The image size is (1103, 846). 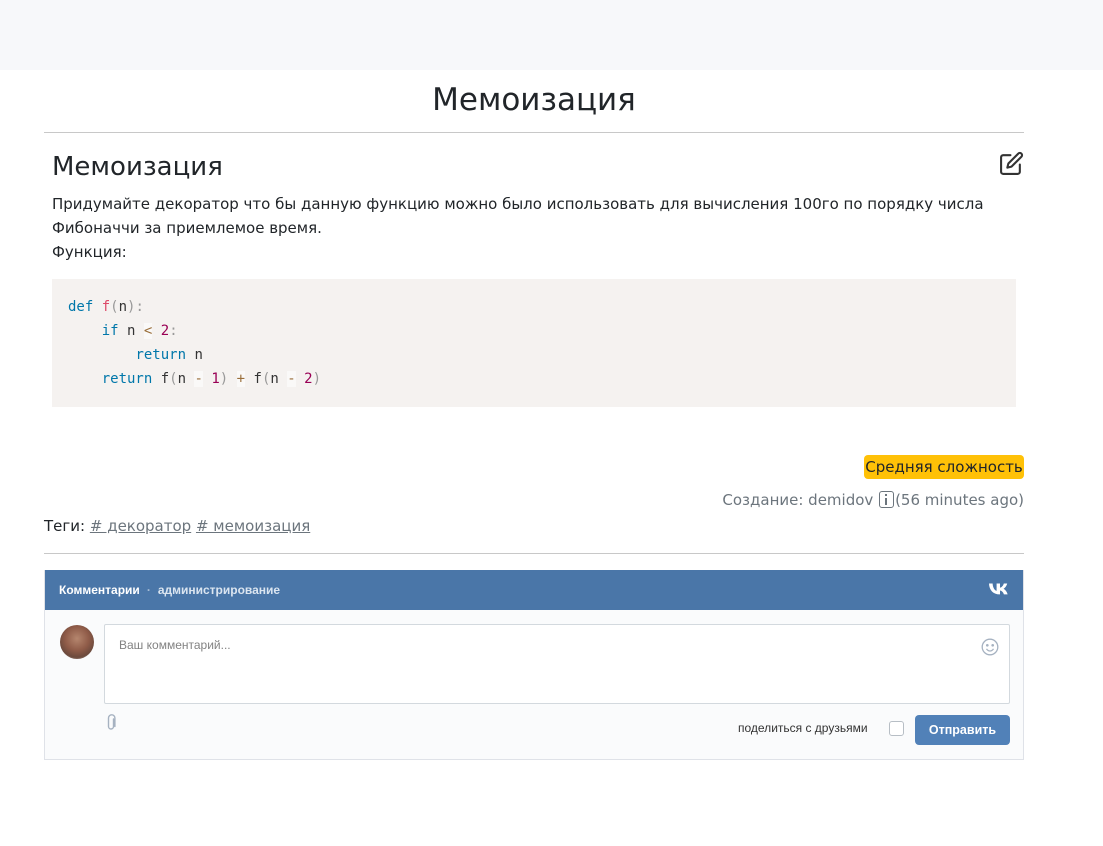 What do you see at coordinates (99, 590) in the screenshot?
I see `comments-title: Комментарии` at bounding box center [99, 590].